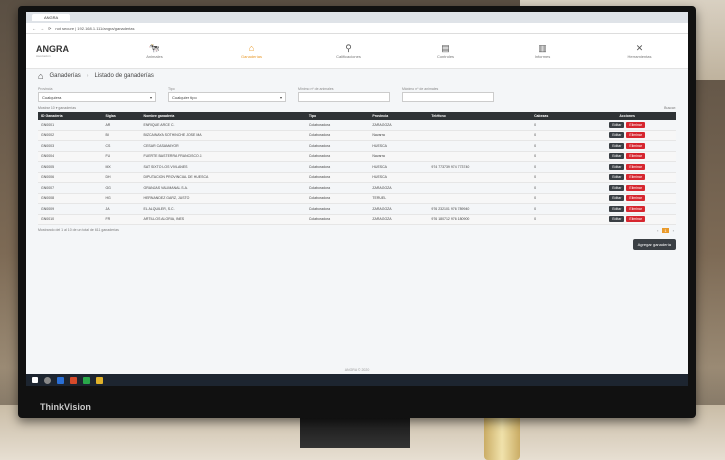  Describe the element at coordinates (227, 97) in the screenshot. I see `tipo-select: Cualquier tipo ▾` at that location.